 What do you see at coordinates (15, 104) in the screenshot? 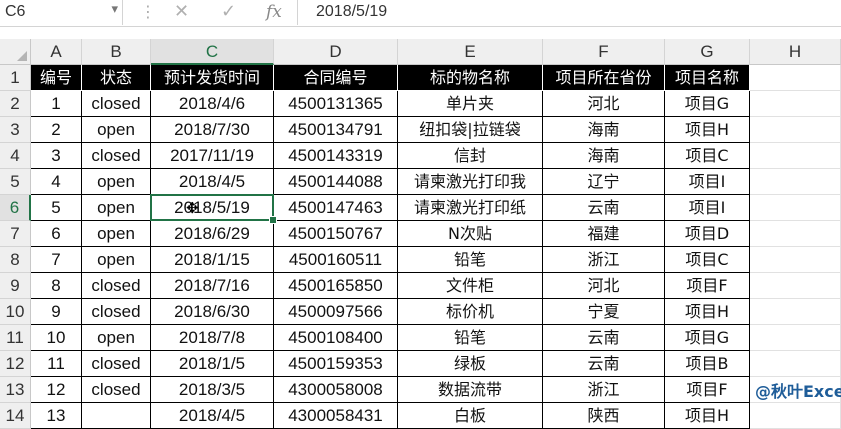
I see `row-header-2: 2` at bounding box center [15, 104].